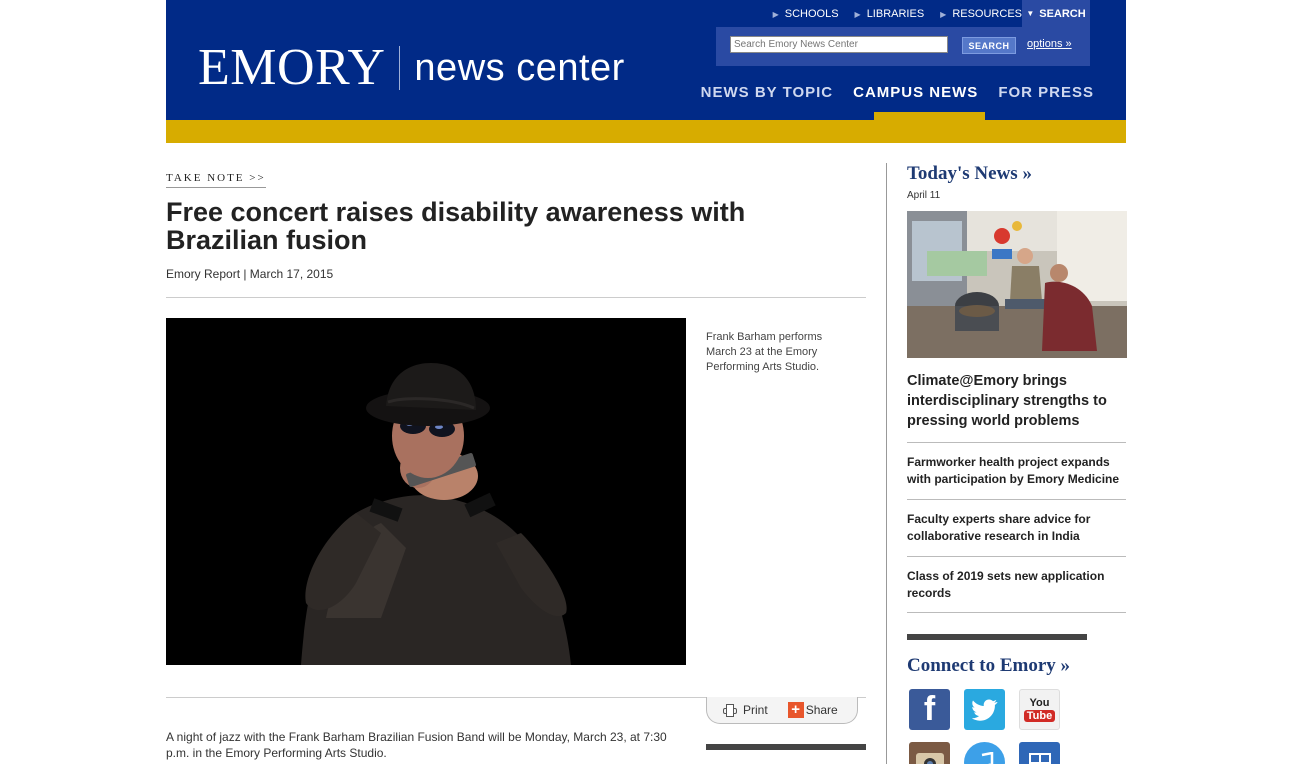 This screenshot has height=764, width=1291. Describe the element at coordinates (987, 14) in the screenshot. I see `util-link-label: RESOURCES` at that location.